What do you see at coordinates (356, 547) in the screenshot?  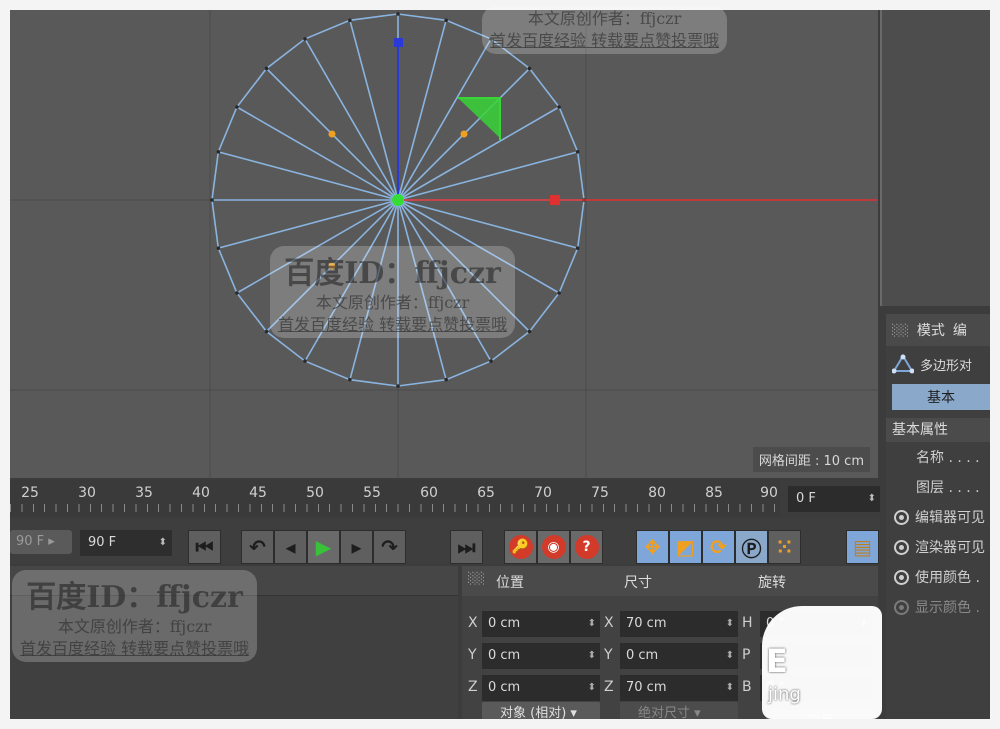 I see `next-frame-button: ▸` at bounding box center [356, 547].